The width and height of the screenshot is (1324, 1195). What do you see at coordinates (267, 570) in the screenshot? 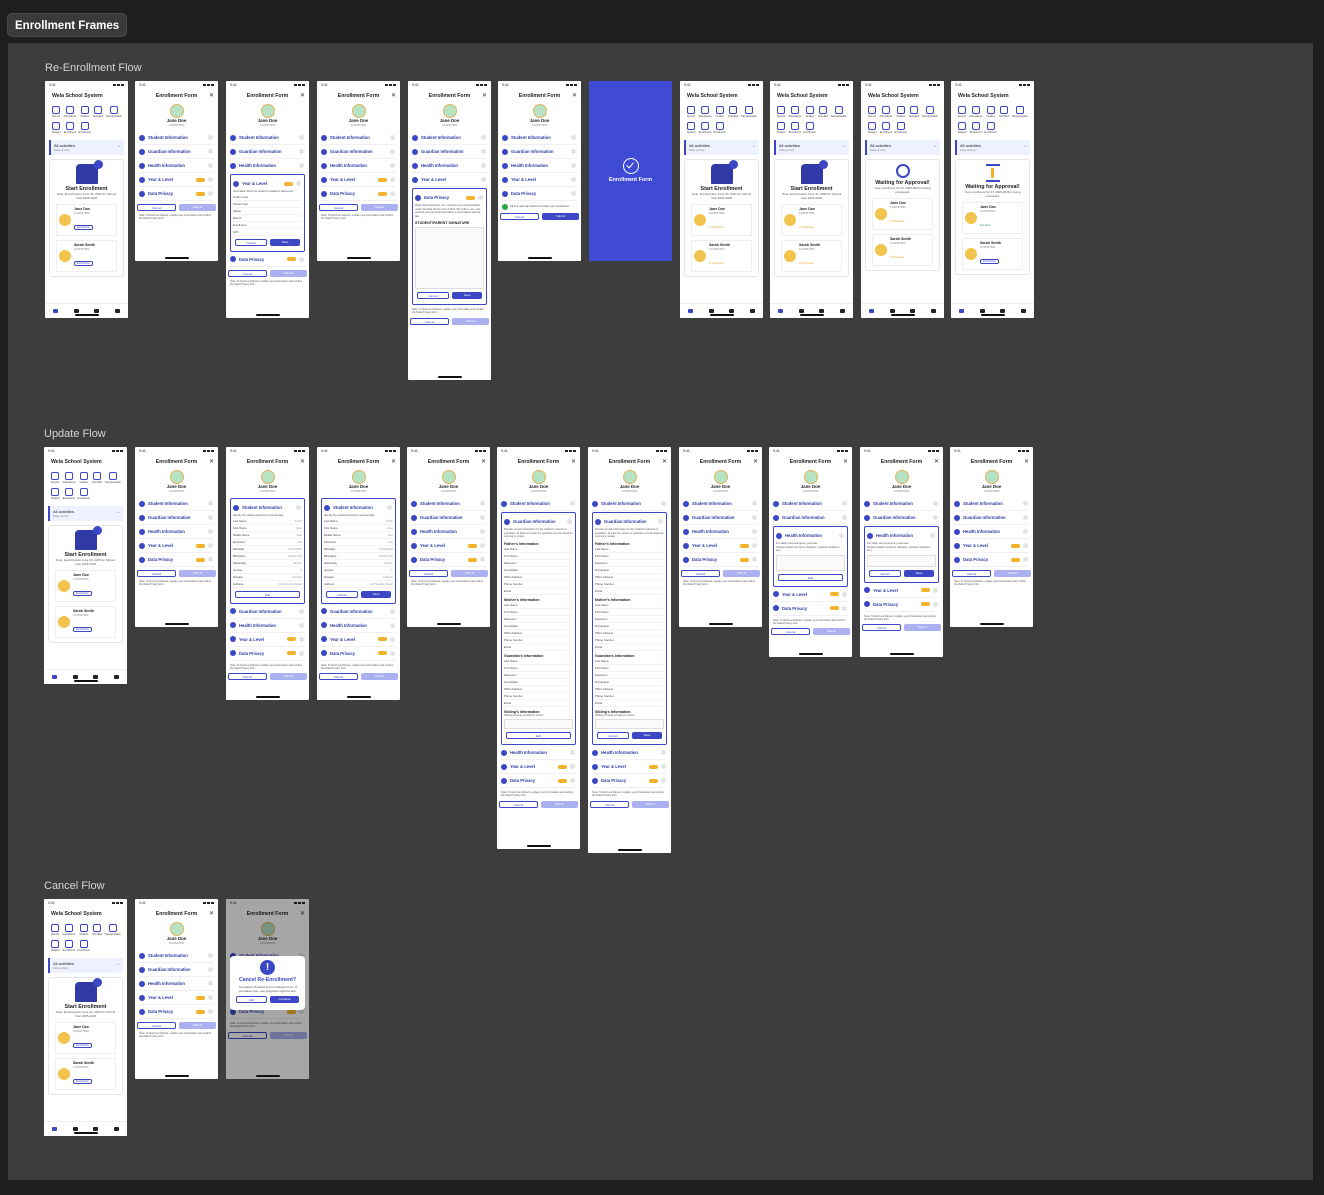
I see `form-field: Gender F` at bounding box center [267, 570].